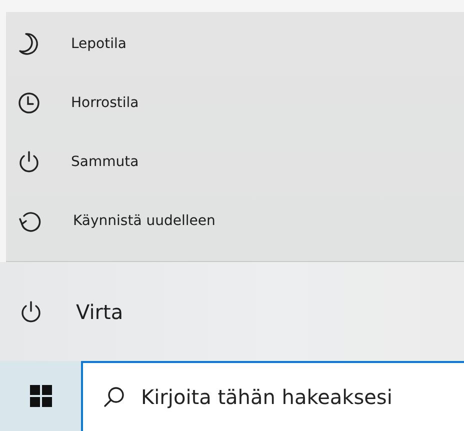 This screenshot has width=464, height=431. What do you see at coordinates (72, 312) in the screenshot?
I see `power-button: Virta` at bounding box center [72, 312].